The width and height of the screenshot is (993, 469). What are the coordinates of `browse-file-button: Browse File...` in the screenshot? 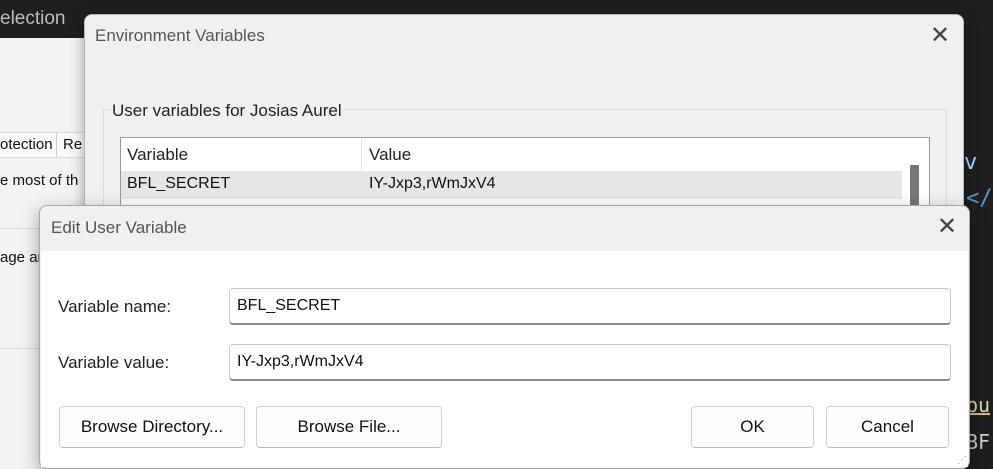 It's located at (349, 427).